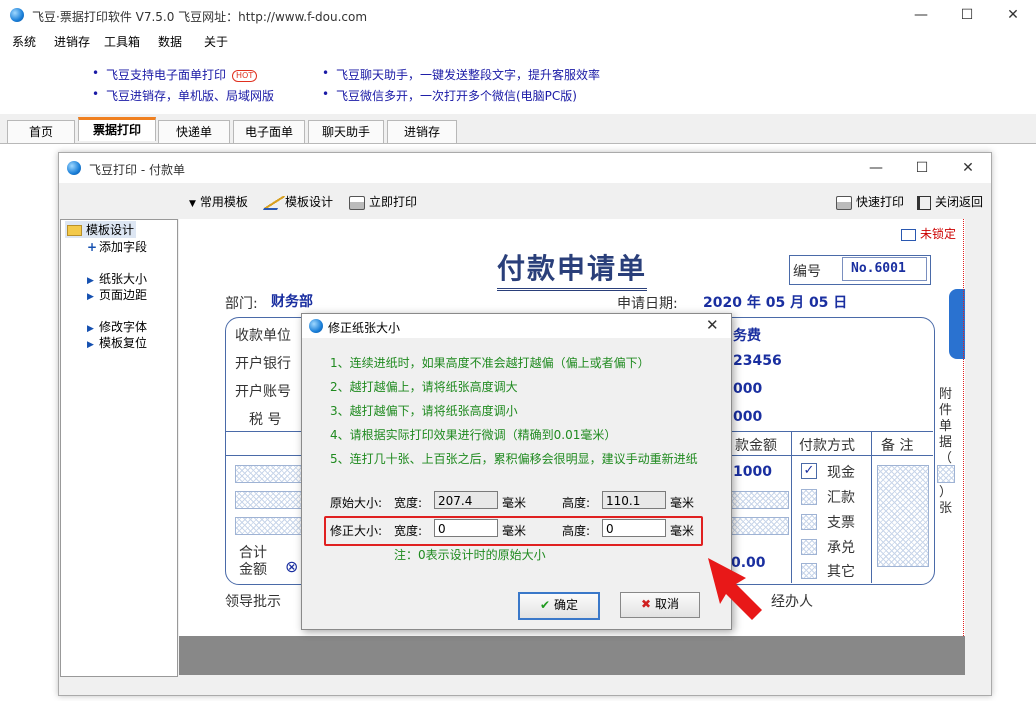 This screenshot has width=1036, height=701. I want to click on print-window-titlebar, so click(525, 168).